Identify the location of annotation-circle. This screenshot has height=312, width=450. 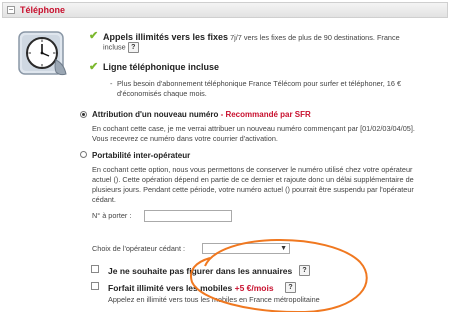
(279, 275).